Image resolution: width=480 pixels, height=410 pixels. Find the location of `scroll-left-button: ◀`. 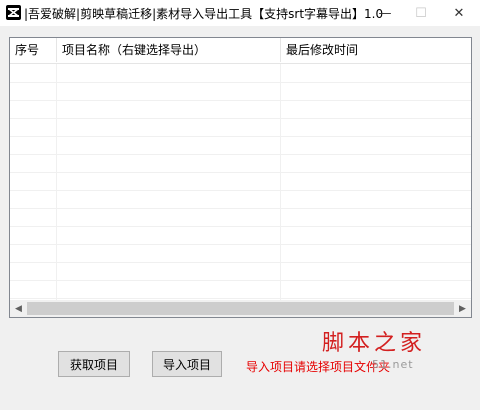

scroll-left-button: ◀ is located at coordinates (18, 308).